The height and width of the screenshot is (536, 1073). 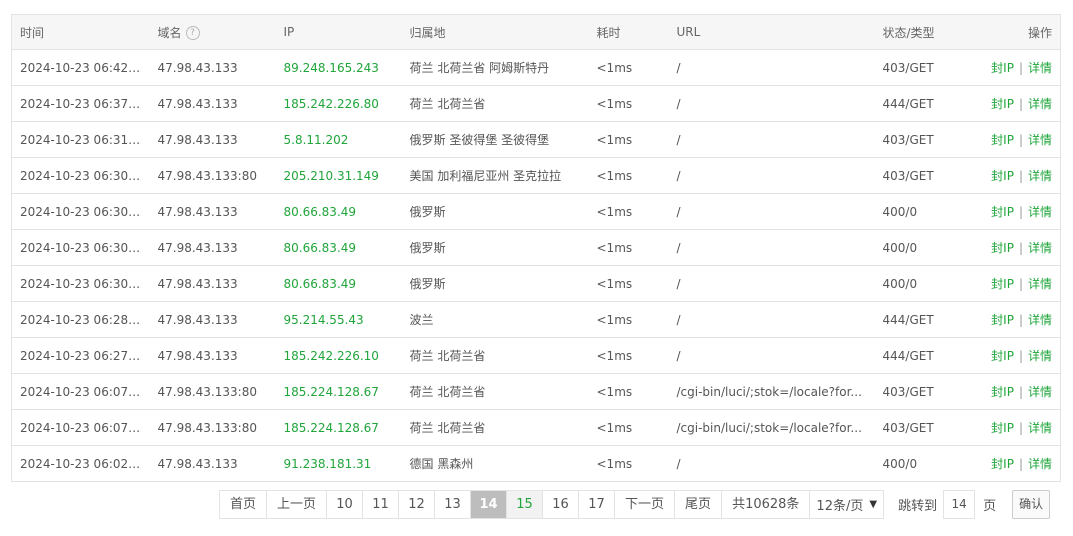 What do you see at coordinates (338, 283) in the screenshot?
I see `cell-ip: 80.66.83.49` at bounding box center [338, 283].